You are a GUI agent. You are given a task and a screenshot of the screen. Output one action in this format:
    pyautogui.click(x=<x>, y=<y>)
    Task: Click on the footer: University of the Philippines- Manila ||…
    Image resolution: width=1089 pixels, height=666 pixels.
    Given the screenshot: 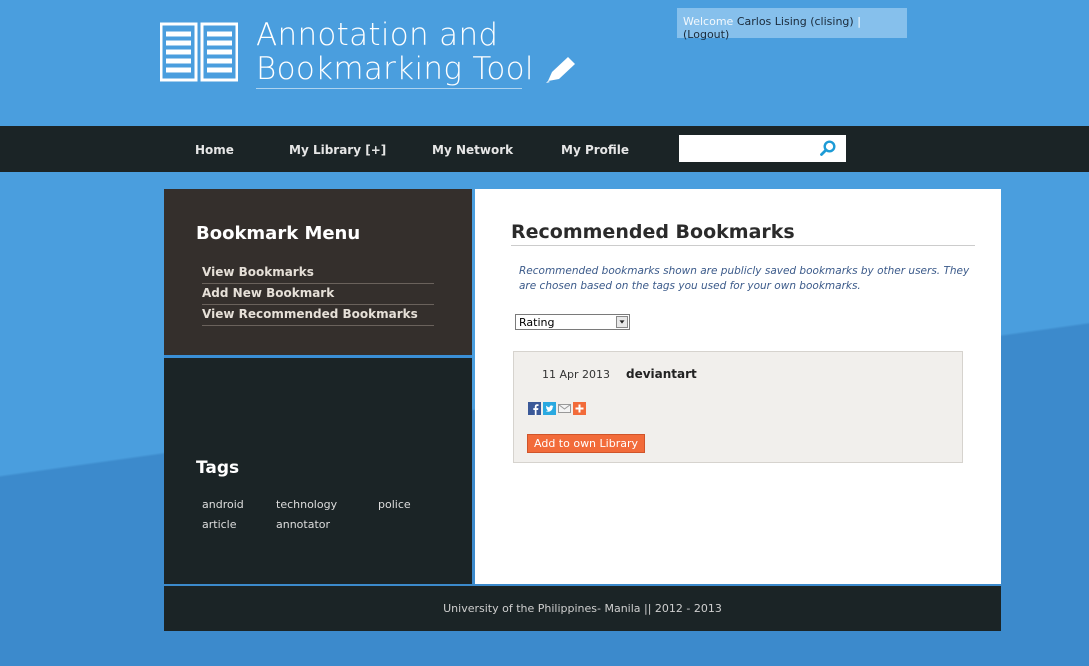 What is the action you would take?
    pyautogui.click(x=582, y=608)
    